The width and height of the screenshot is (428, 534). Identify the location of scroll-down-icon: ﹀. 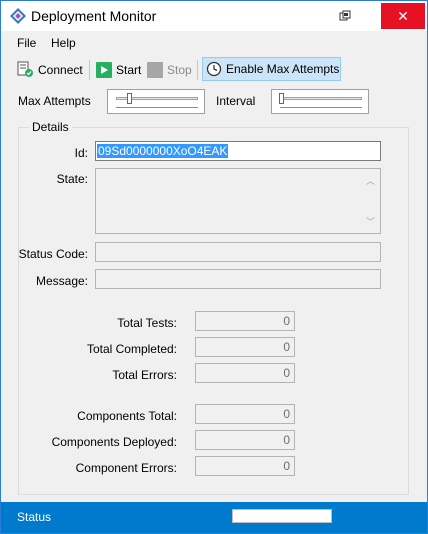
(370, 221).